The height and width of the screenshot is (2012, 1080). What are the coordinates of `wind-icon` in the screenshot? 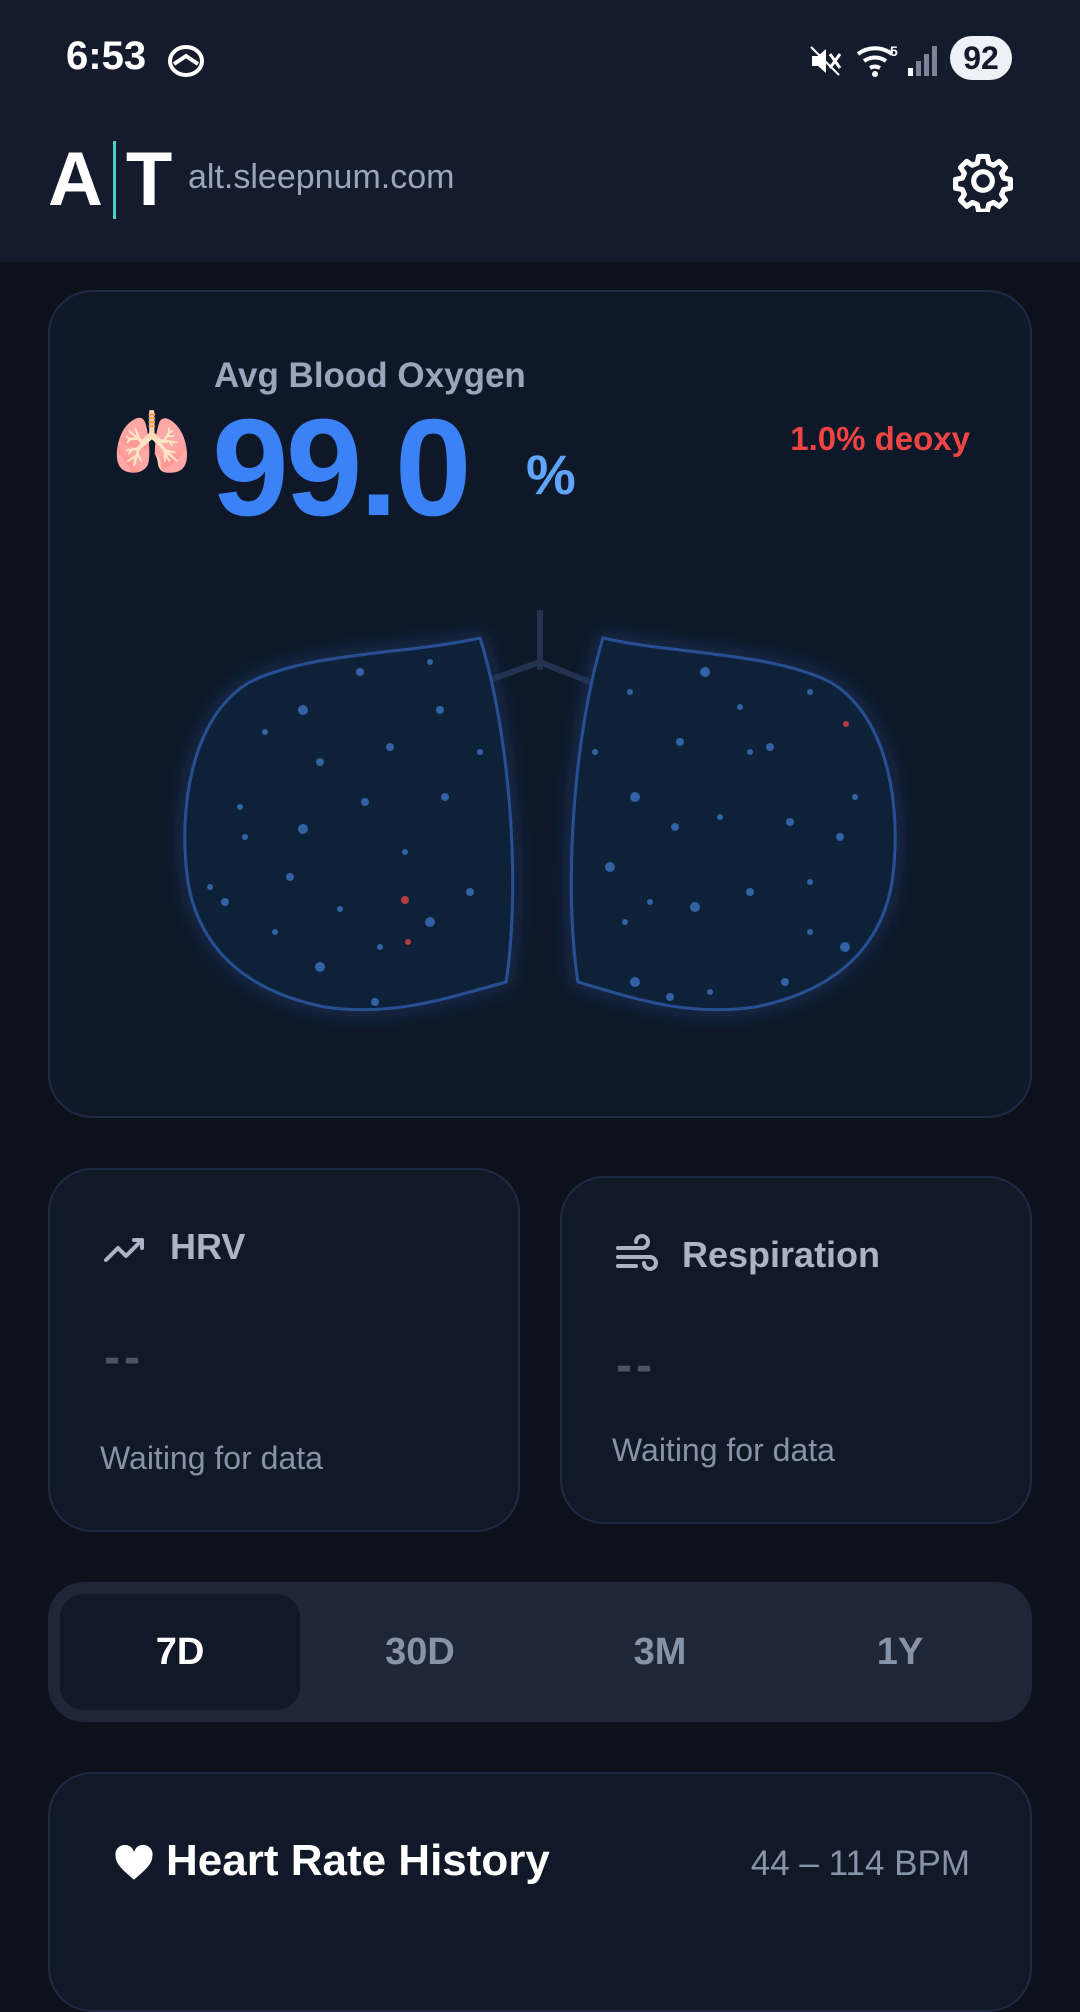 It's located at (637, 1252).